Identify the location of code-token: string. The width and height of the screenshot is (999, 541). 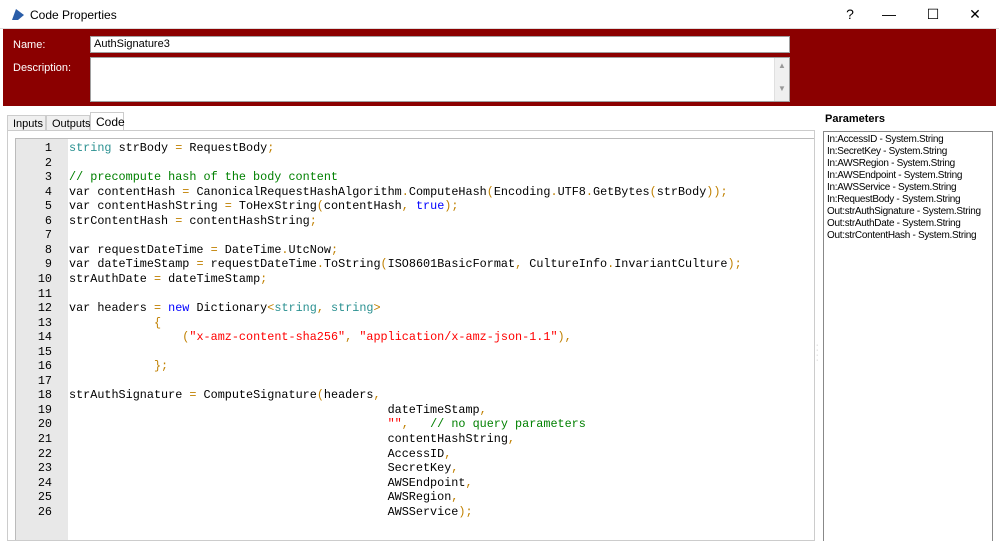
(352, 308).